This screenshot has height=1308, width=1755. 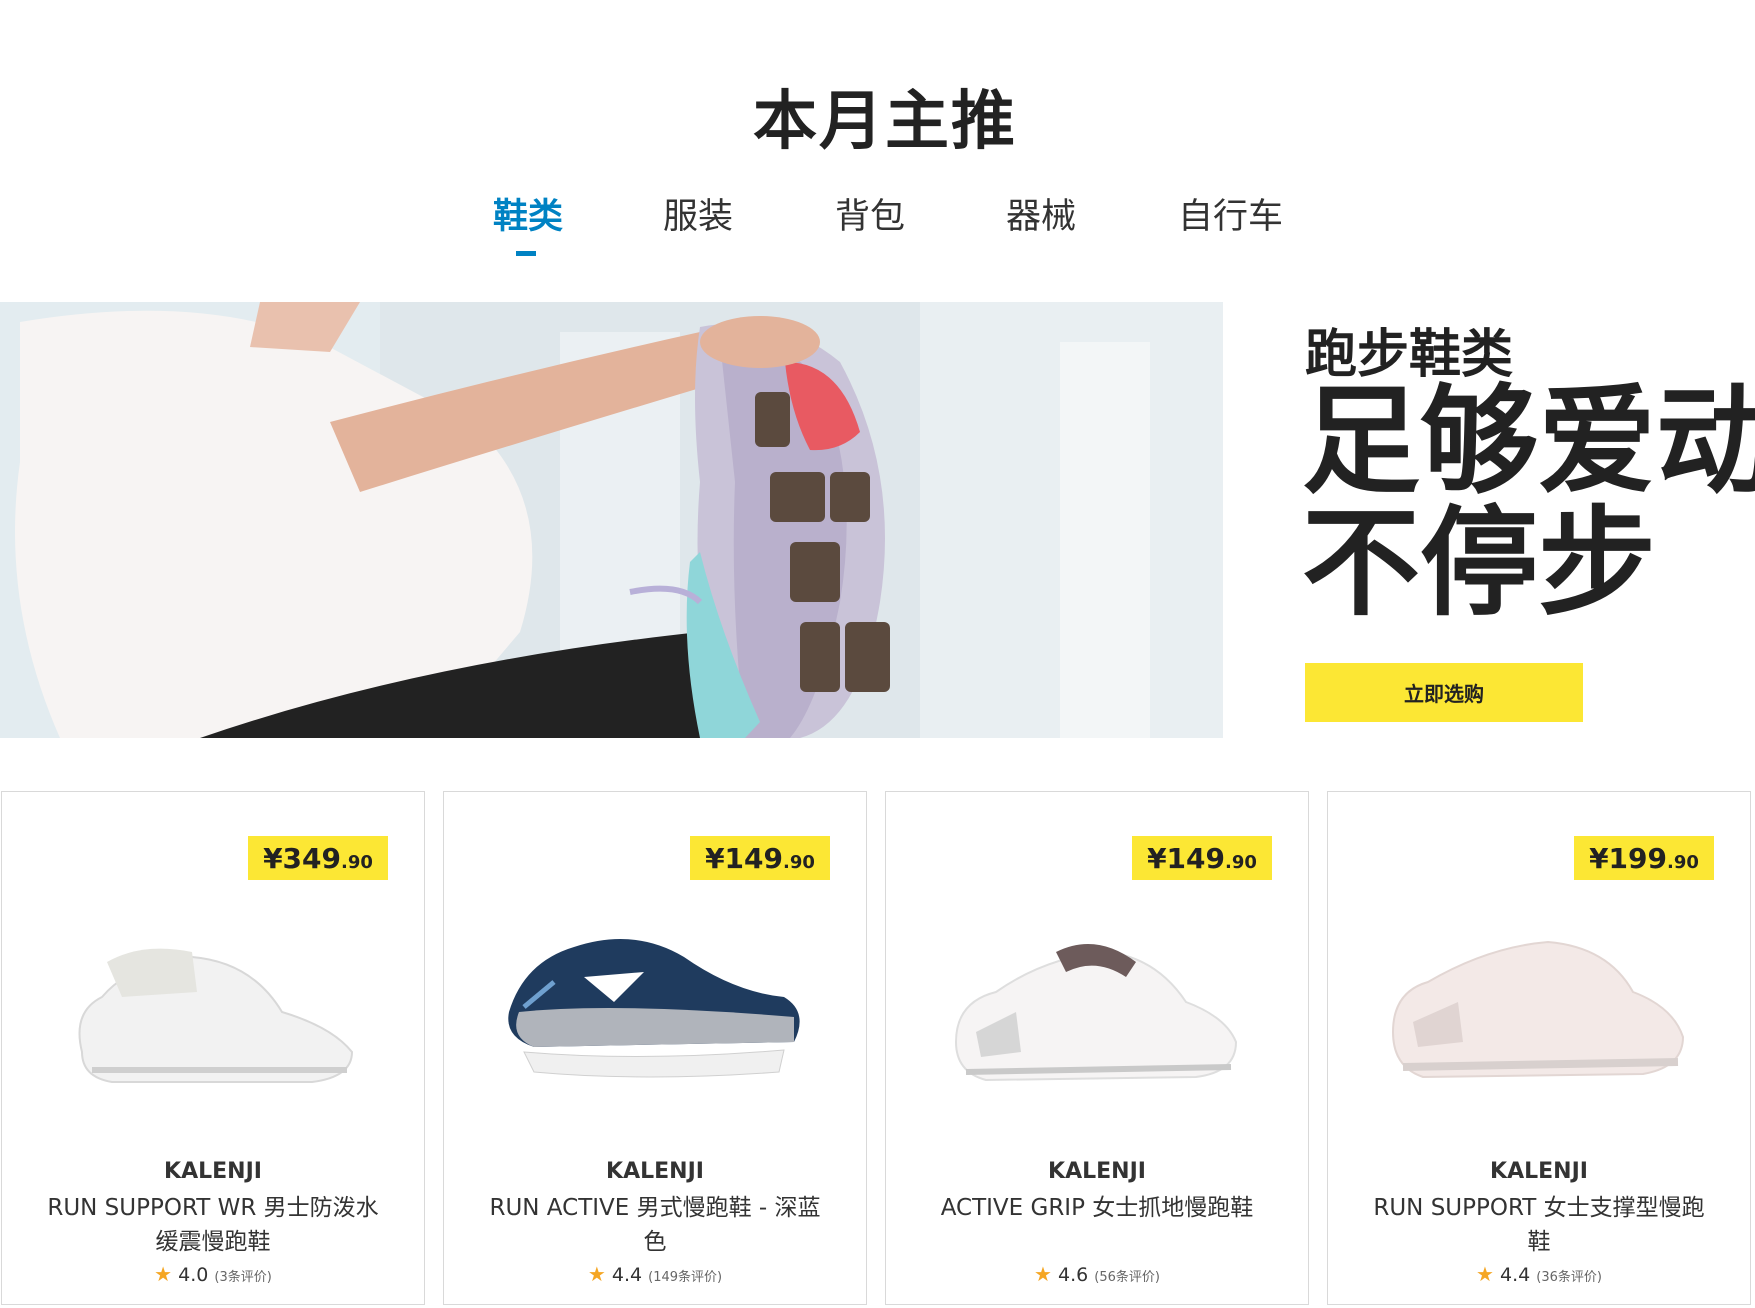 I want to click on rating-value: 4.0, so click(x=193, y=1275).